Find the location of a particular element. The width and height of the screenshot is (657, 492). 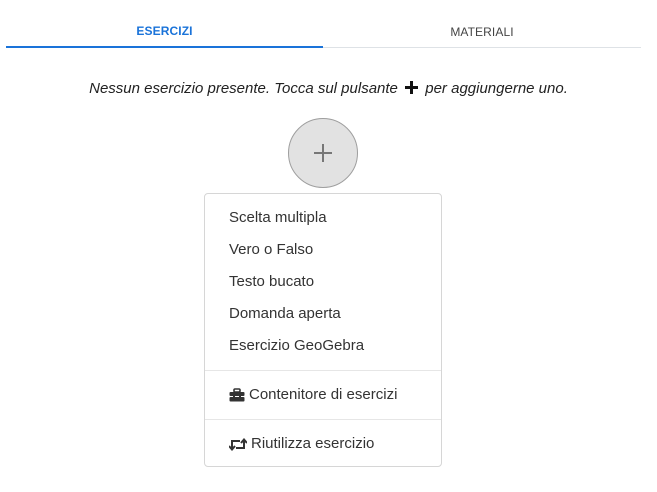

menu-item-scelta-multipla: Scelta multipla is located at coordinates (278, 218).